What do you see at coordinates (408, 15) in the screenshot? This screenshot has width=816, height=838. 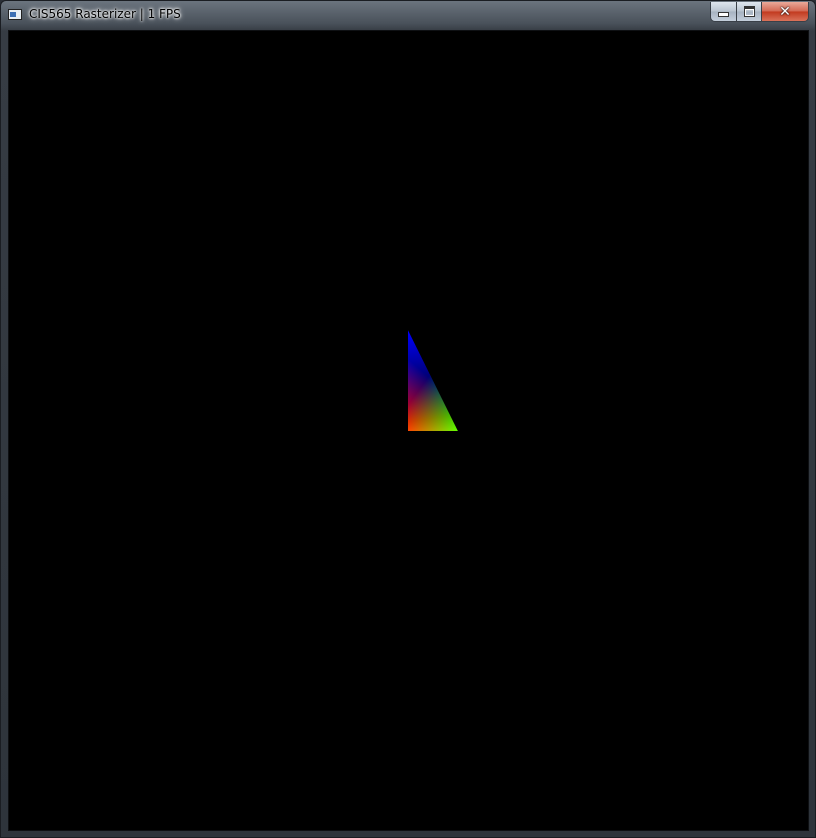 I see `title-bar: CIS565 Rasterizer | 1 FPS ✕` at bounding box center [408, 15].